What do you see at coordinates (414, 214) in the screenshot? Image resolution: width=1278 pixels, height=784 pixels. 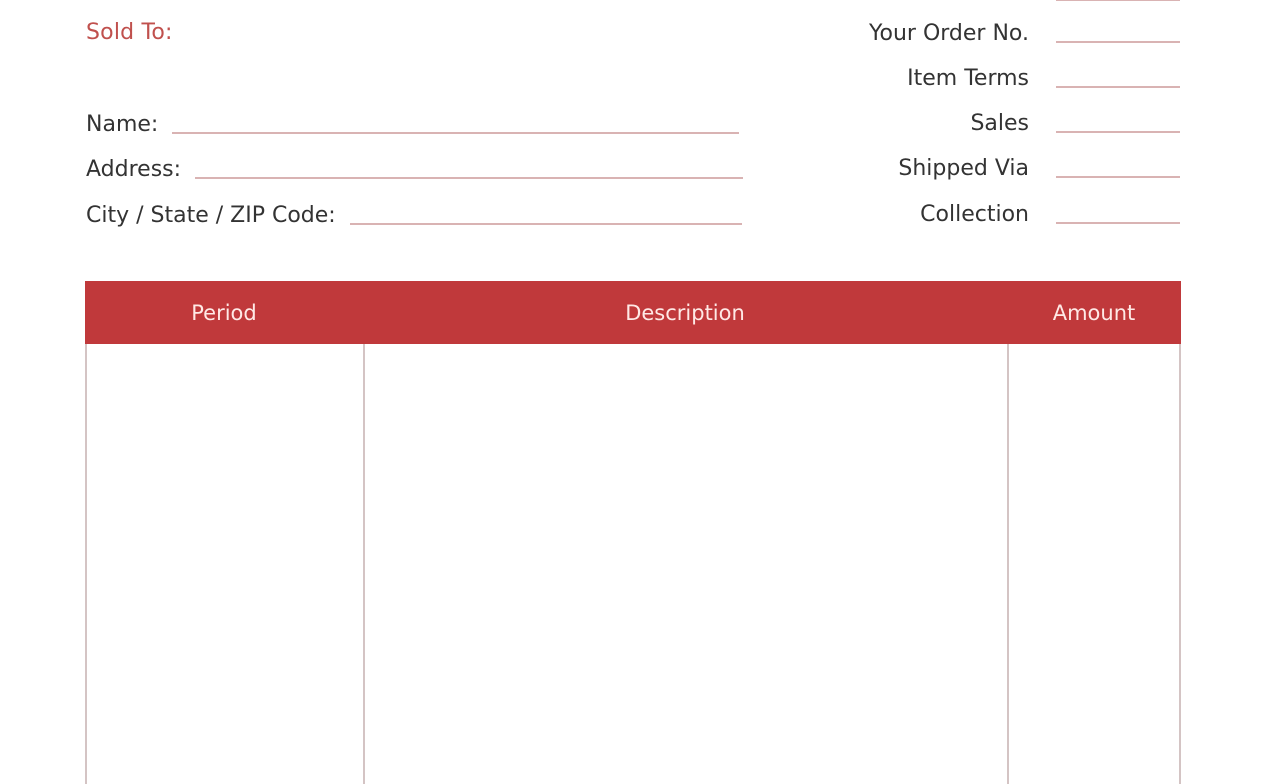 I see `city-state-zip-field: City / State / ZIP Code:` at bounding box center [414, 214].